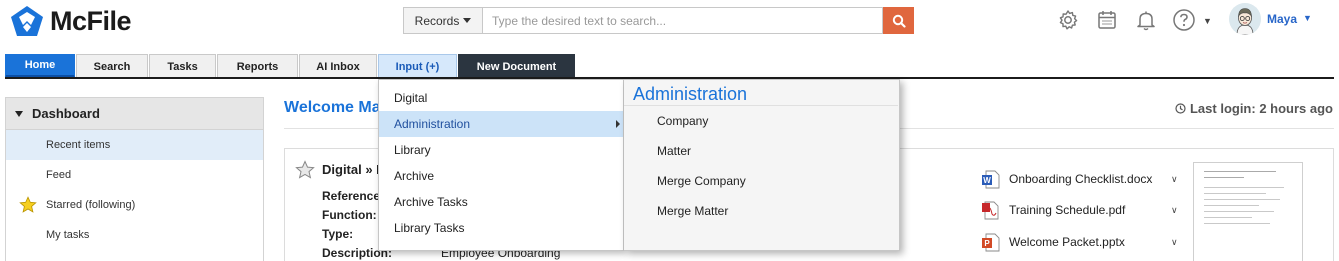  I want to click on calendar-icon, so click(1107, 20).